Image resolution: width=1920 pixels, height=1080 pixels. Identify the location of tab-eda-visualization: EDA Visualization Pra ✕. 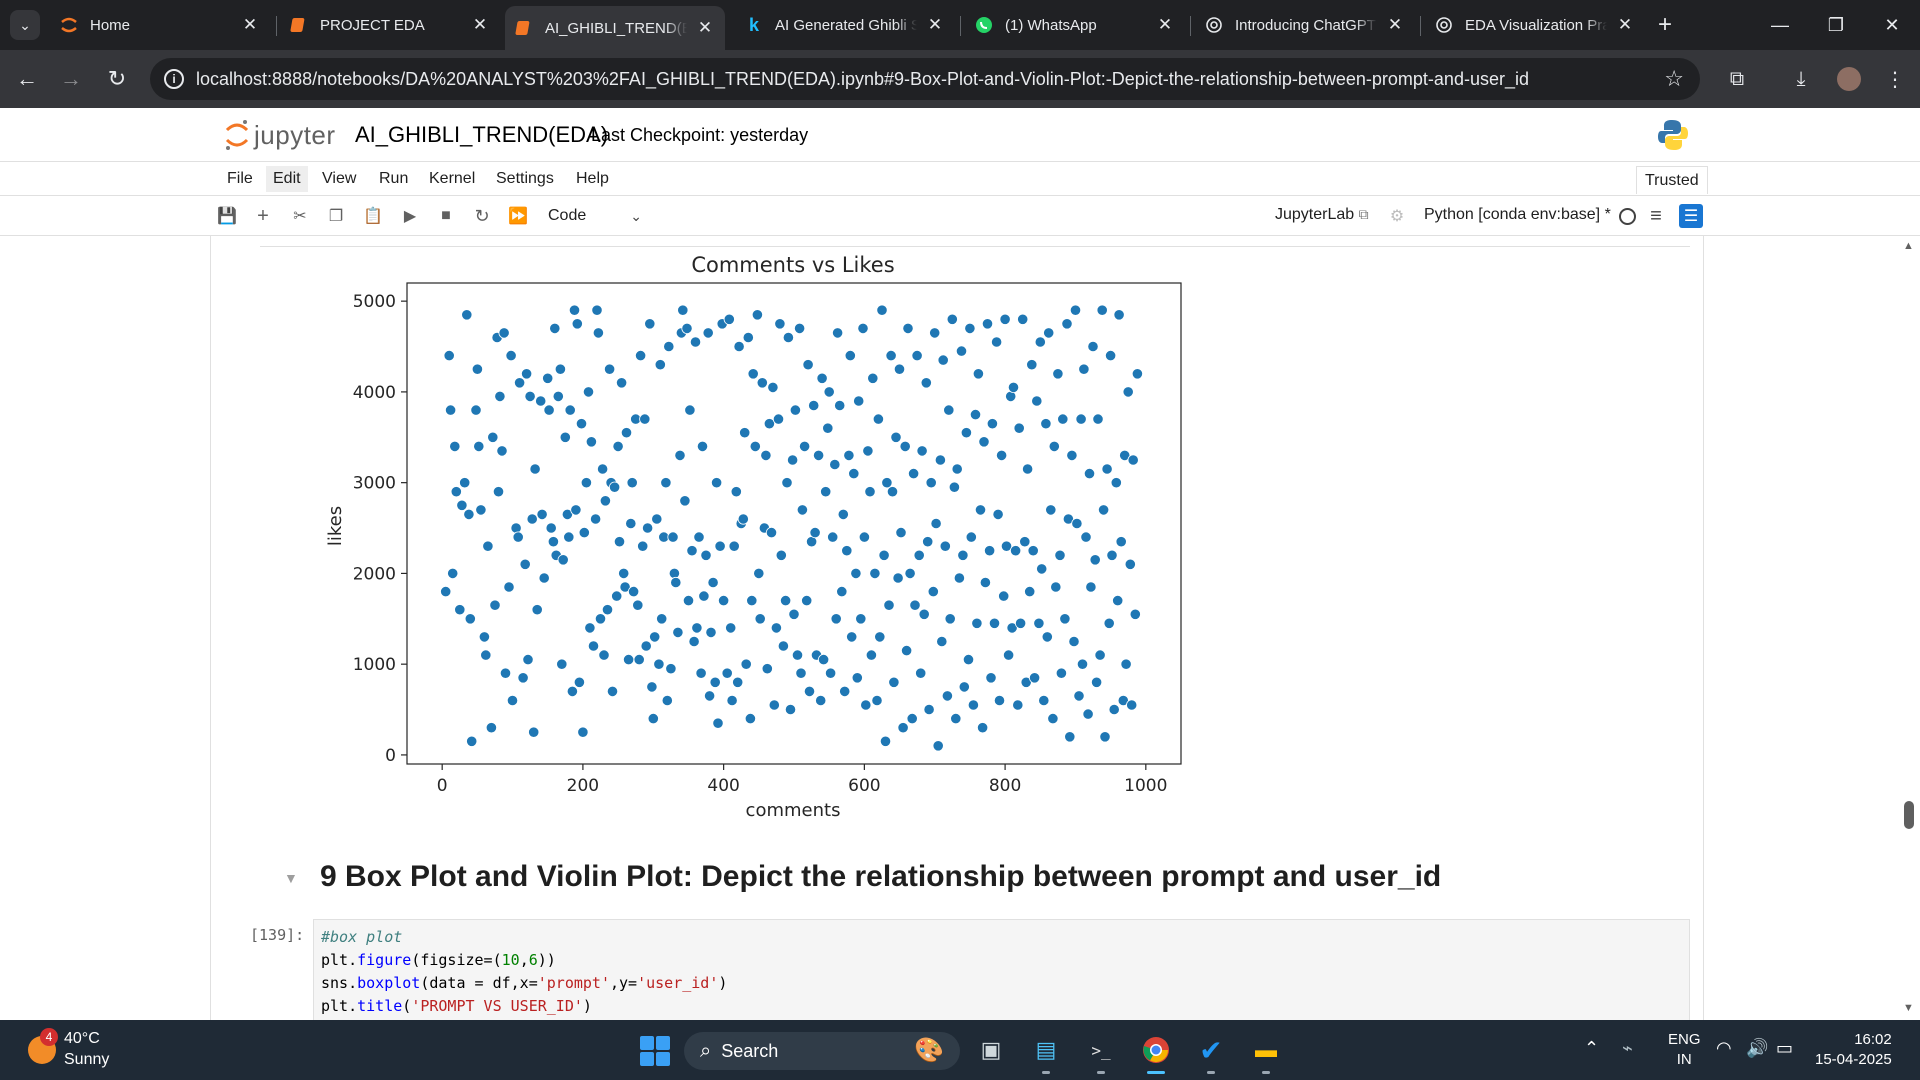
(1535, 25).